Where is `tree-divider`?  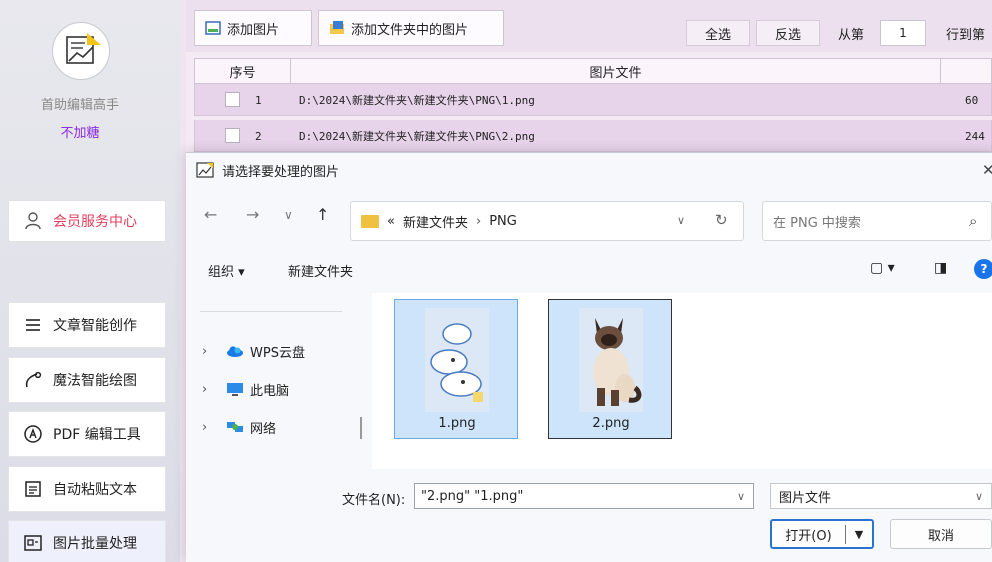 tree-divider is located at coordinates (271, 311).